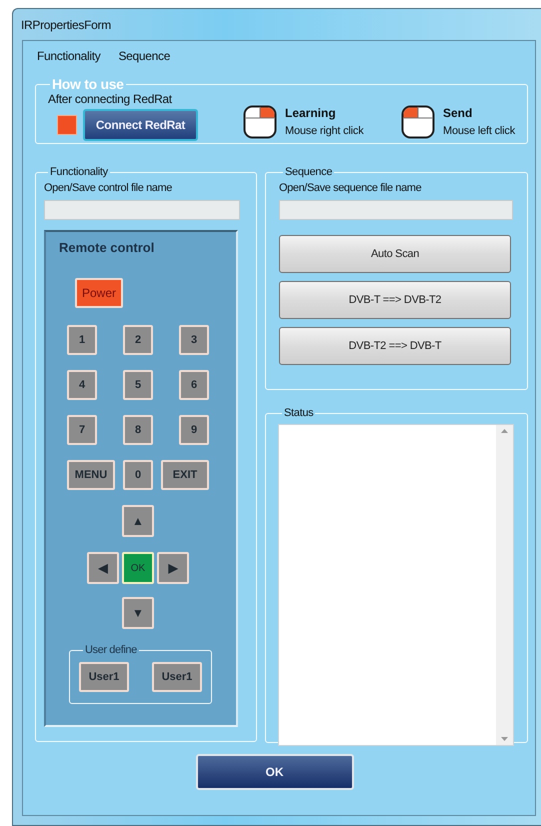 This screenshot has height=826, width=541. Describe the element at coordinates (395, 254) in the screenshot. I see `sequence-button: Auto Scan` at that location.